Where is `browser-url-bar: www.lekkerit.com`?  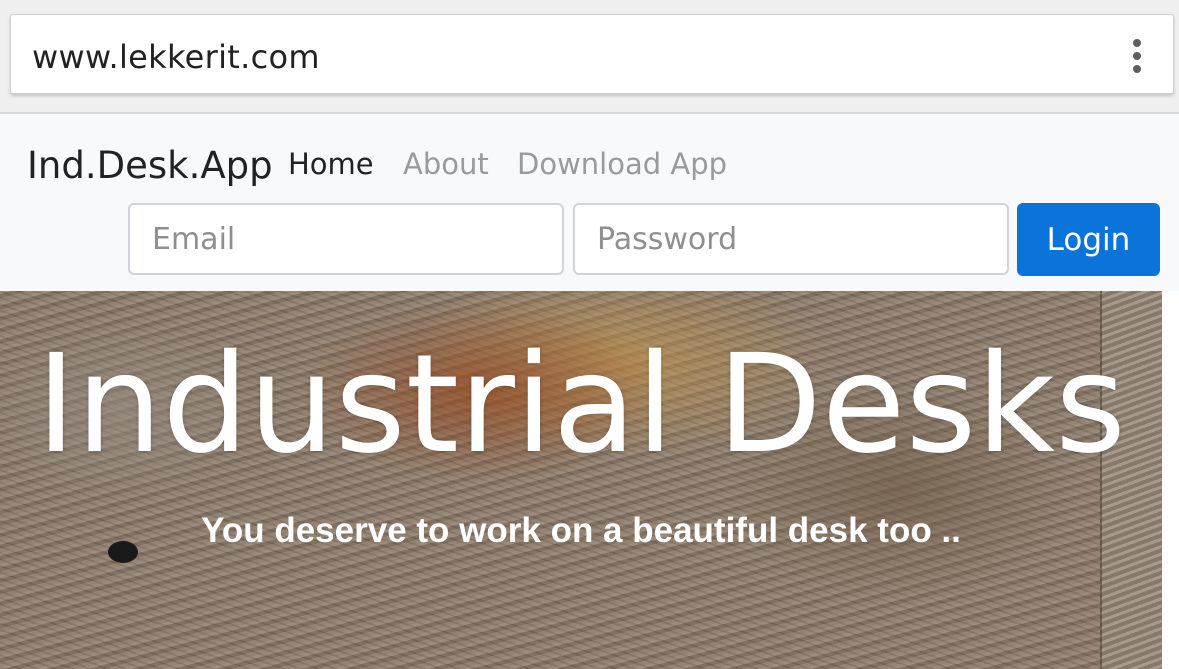 browser-url-bar: www.lekkerit.com is located at coordinates (592, 54).